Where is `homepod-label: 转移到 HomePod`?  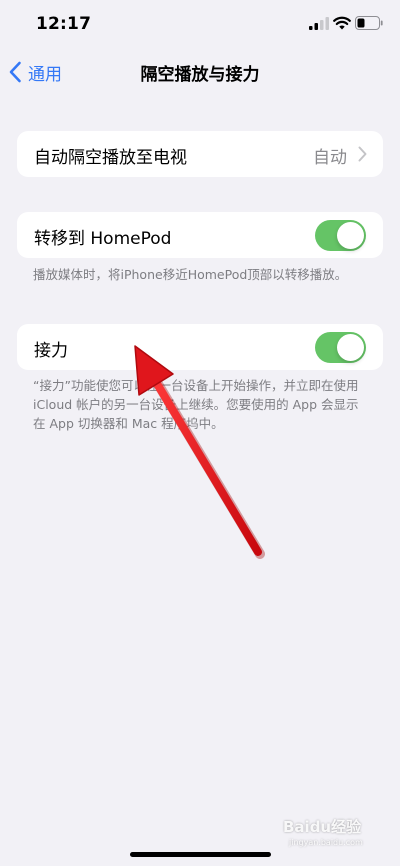 homepod-label: 转移到 HomePod is located at coordinates (103, 239).